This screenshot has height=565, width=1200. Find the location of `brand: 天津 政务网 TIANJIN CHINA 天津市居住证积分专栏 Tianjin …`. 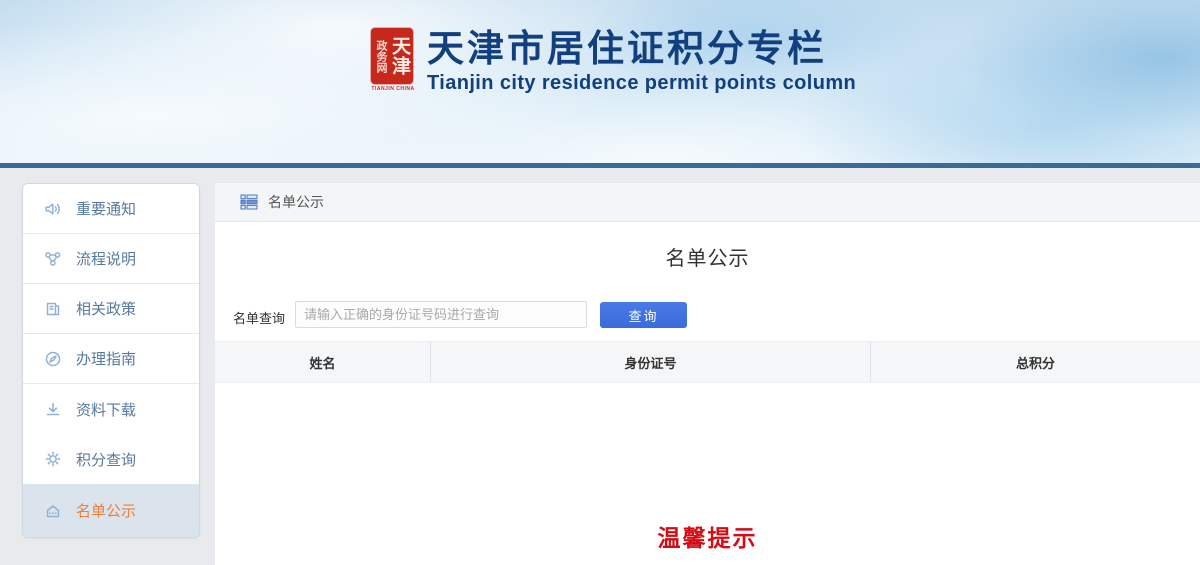

brand: 天津 政务网 TIANJIN CHINA 天津市居住证积分专栏 Tianjin … is located at coordinates (613, 61).